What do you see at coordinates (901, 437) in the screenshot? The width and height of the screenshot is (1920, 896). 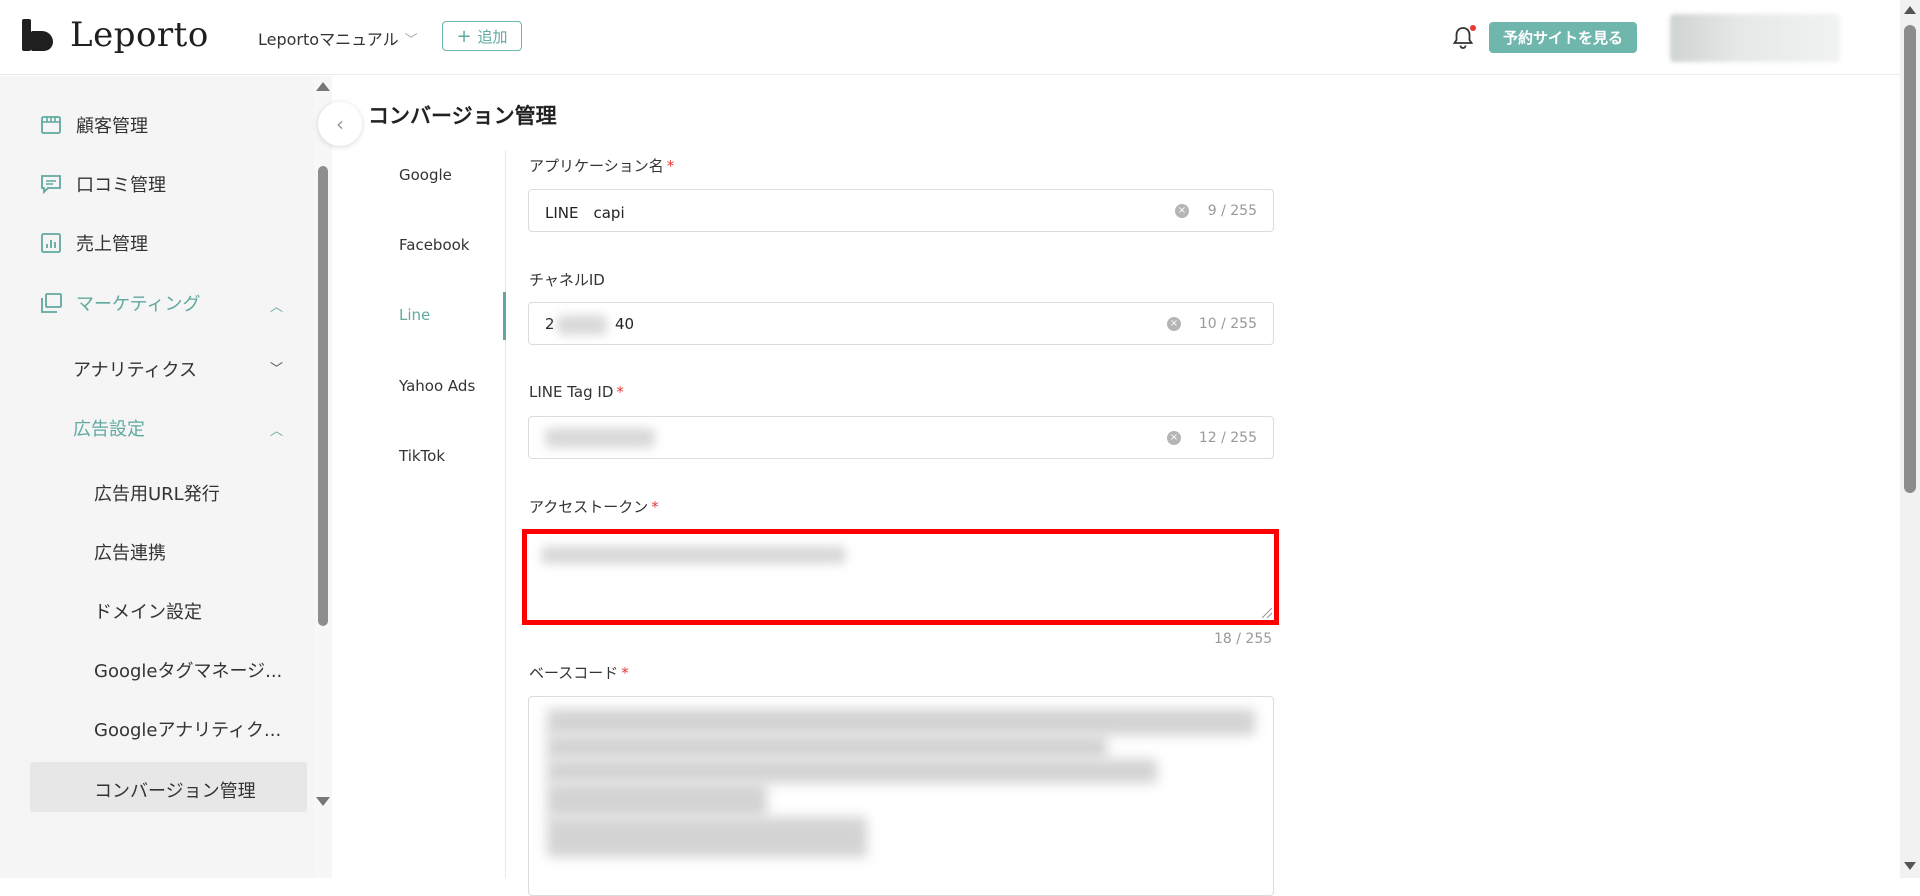 I see `line-tag-id-input: × 12 / 255` at bounding box center [901, 437].